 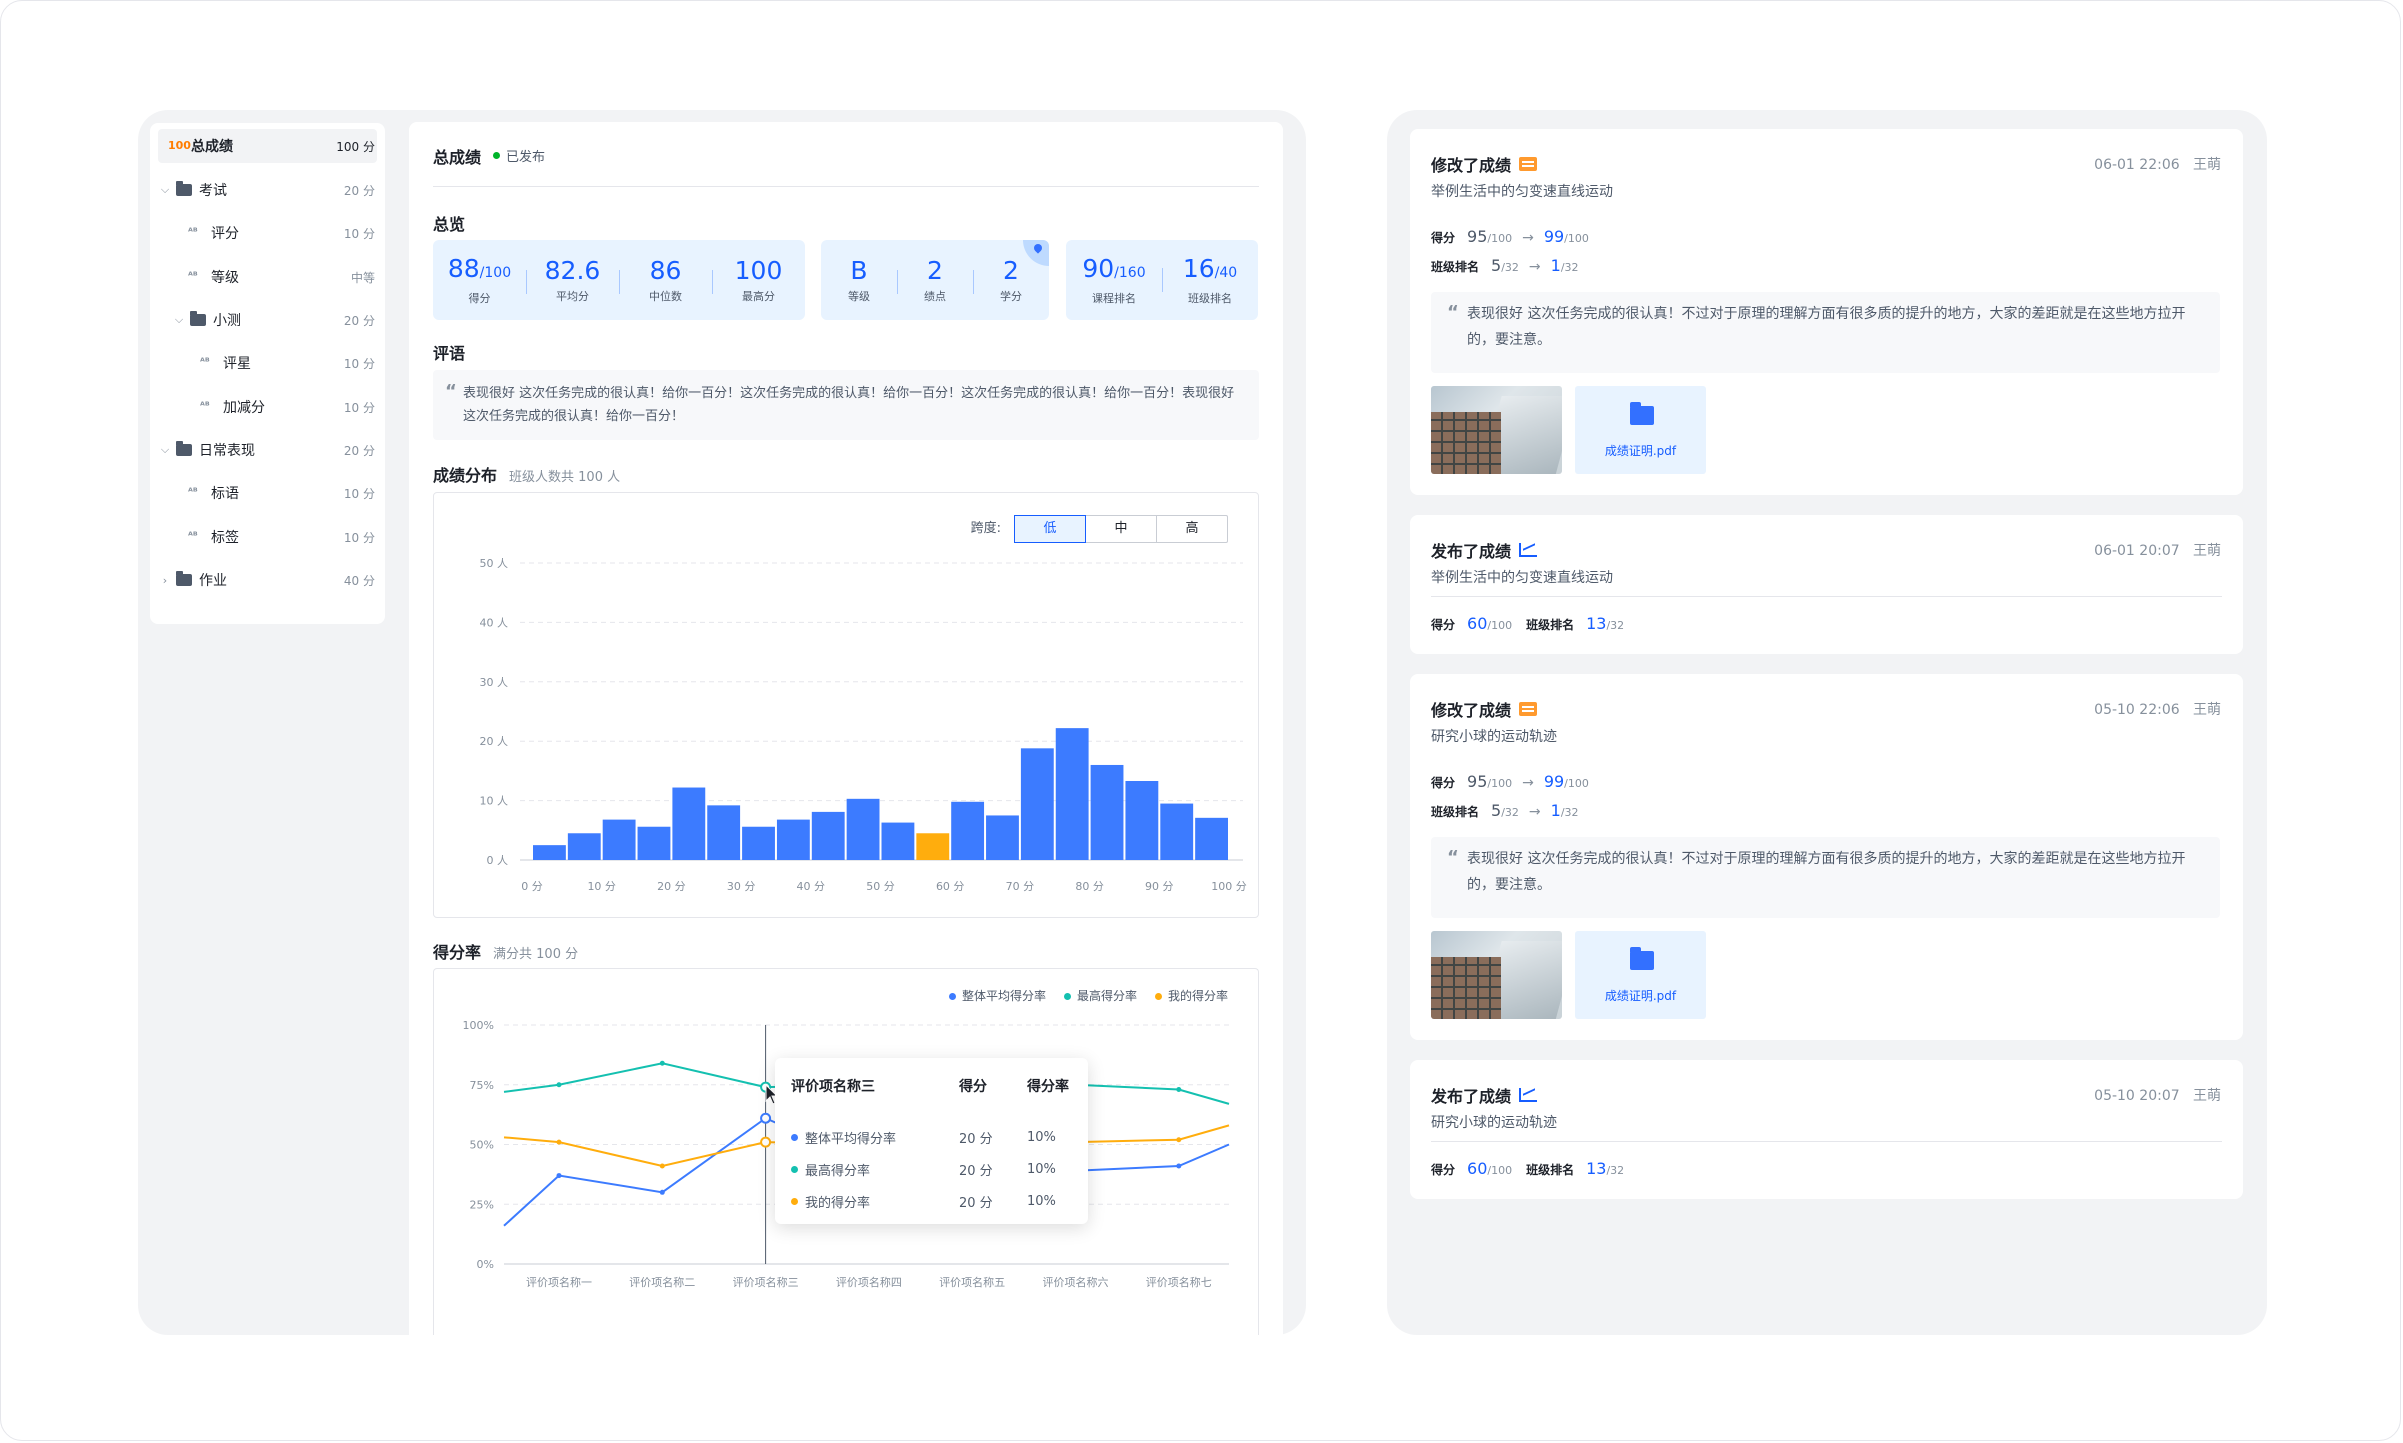 I want to click on x-tick-label: 评价项名称六, so click(x=1076, y=1282).